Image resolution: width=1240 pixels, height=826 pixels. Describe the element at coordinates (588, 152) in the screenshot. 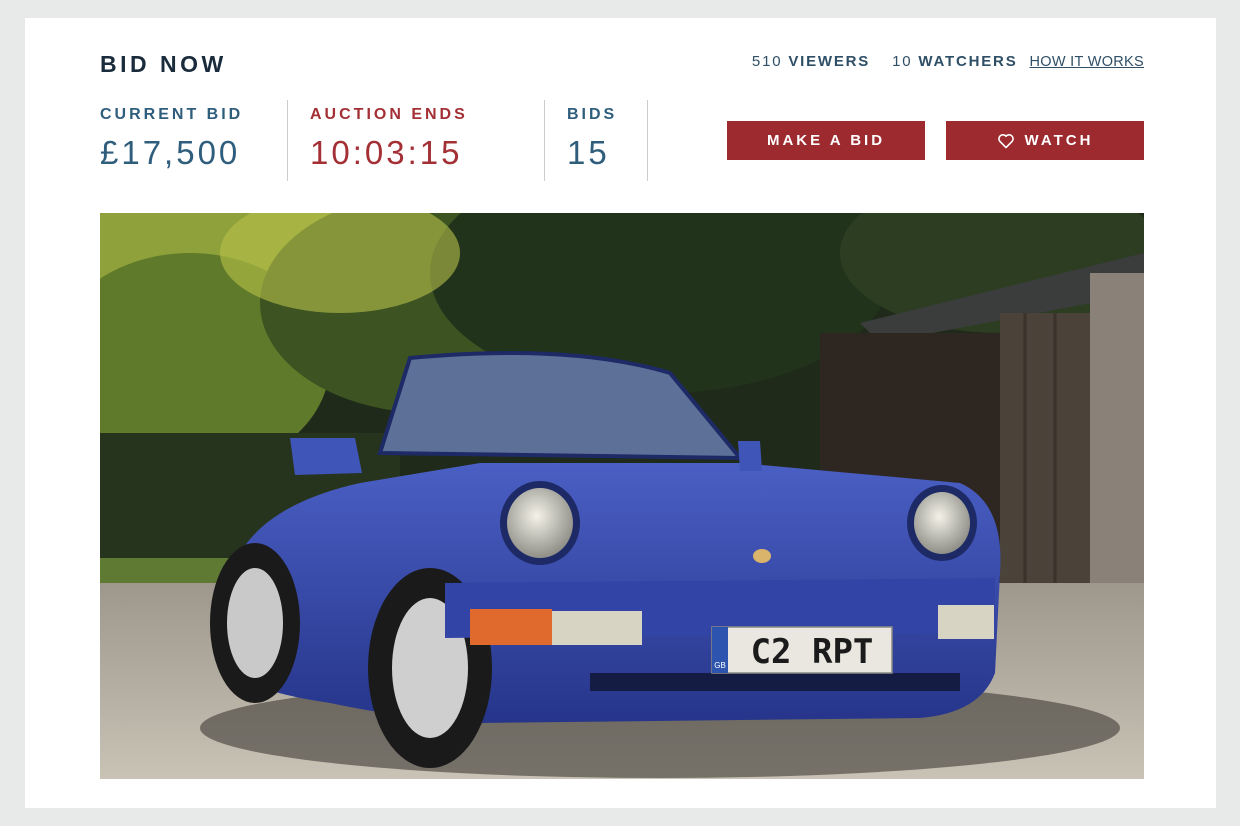

I see `bids-value: 15` at that location.